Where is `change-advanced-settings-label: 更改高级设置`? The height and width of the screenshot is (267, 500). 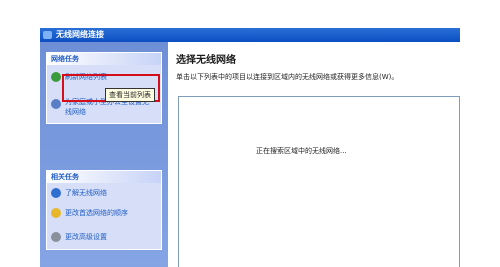 change-advanced-settings-label: 更改高级设置 is located at coordinates (86, 237).